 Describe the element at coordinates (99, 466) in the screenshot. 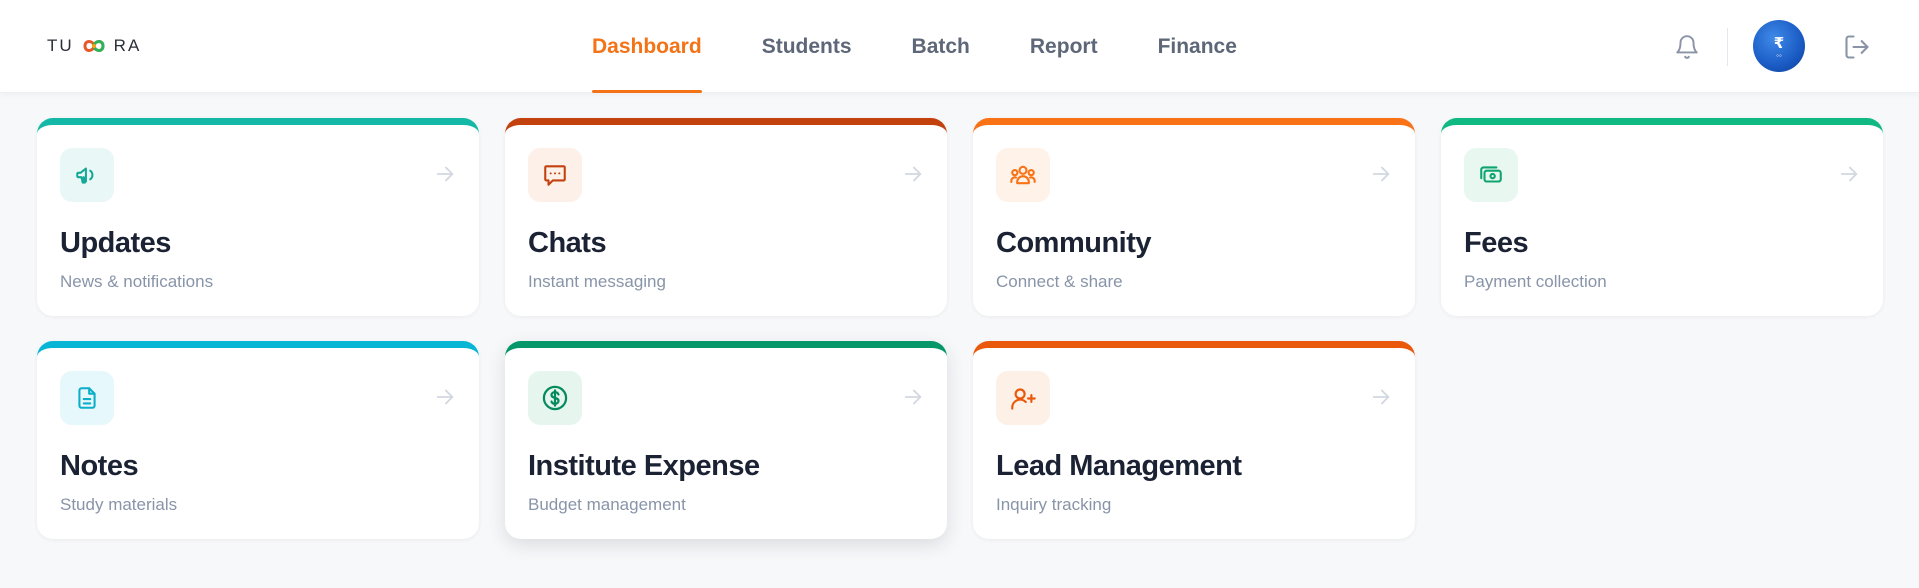

I see `card-title: Notes` at that location.